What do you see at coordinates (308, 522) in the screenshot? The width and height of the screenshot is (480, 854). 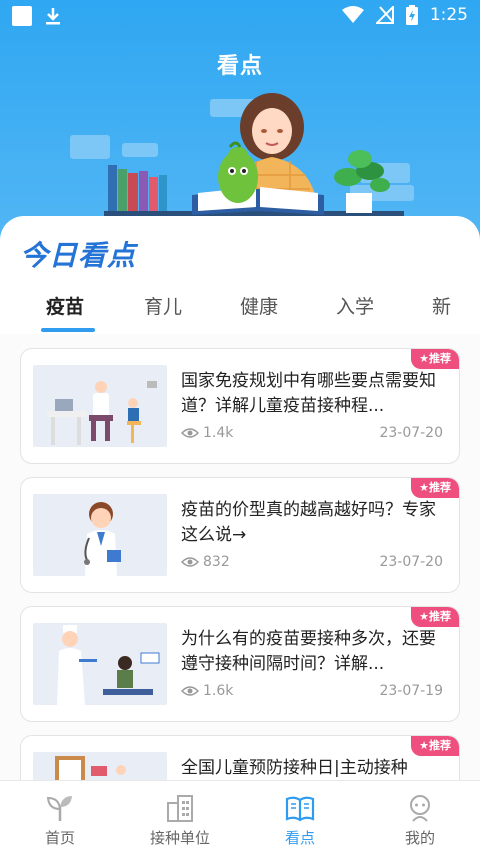 I see `article-title: 疫苗的价型真的越高越好吗？专家这么说→` at bounding box center [308, 522].